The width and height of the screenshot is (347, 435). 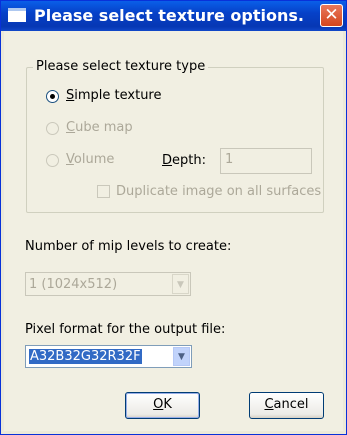 What do you see at coordinates (103, 191) in the screenshot?
I see `duplicate-surfaces-checkbox` at bounding box center [103, 191].